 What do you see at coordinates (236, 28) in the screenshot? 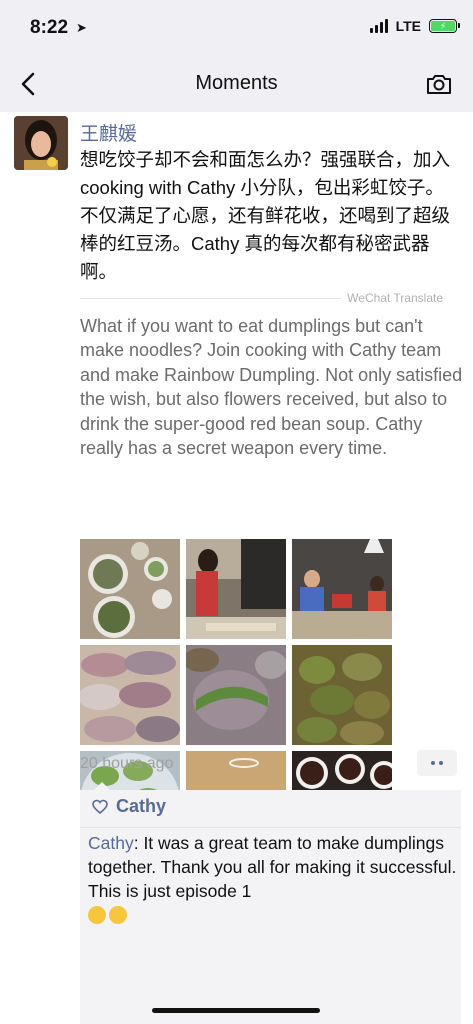
I see `status-bar: 8:22 ➤ LTE ⚡` at bounding box center [236, 28].